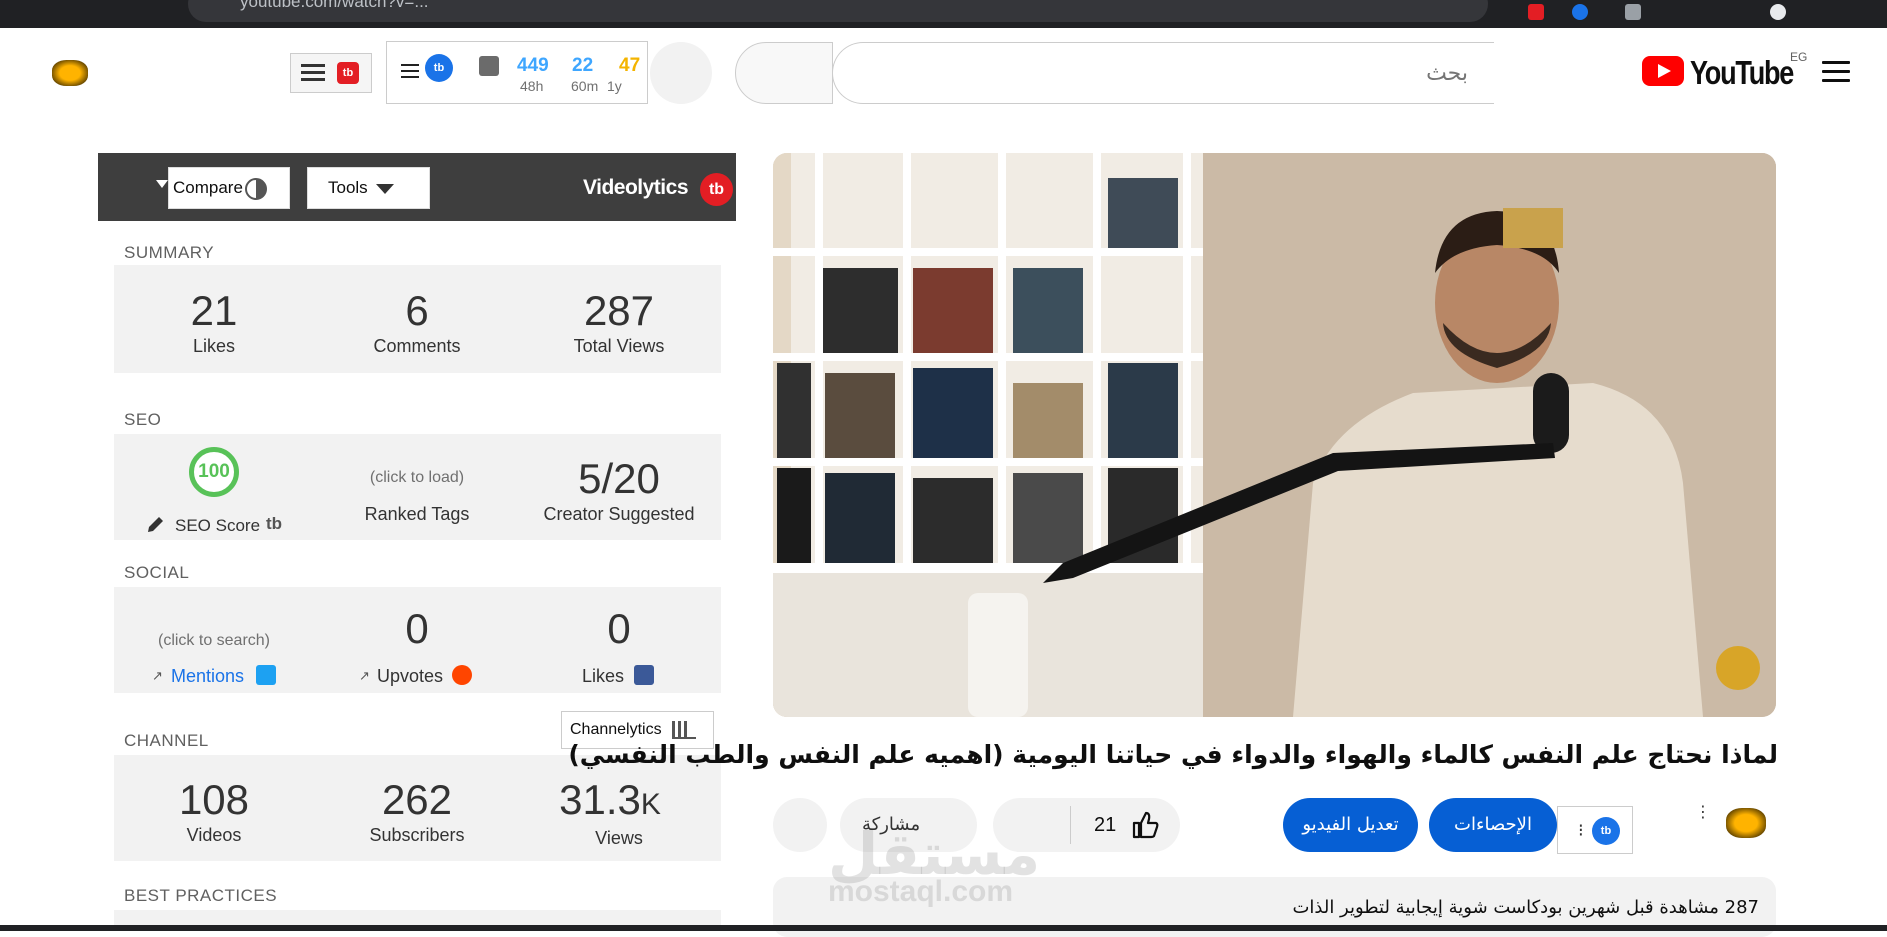 Image resolution: width=1887 pixels, height=937 pixels. What do you see at coordinates (348, 73) in the screenshot?
I see `tubebuddy-badge-icon: tb` at bounding box center [348, 73].